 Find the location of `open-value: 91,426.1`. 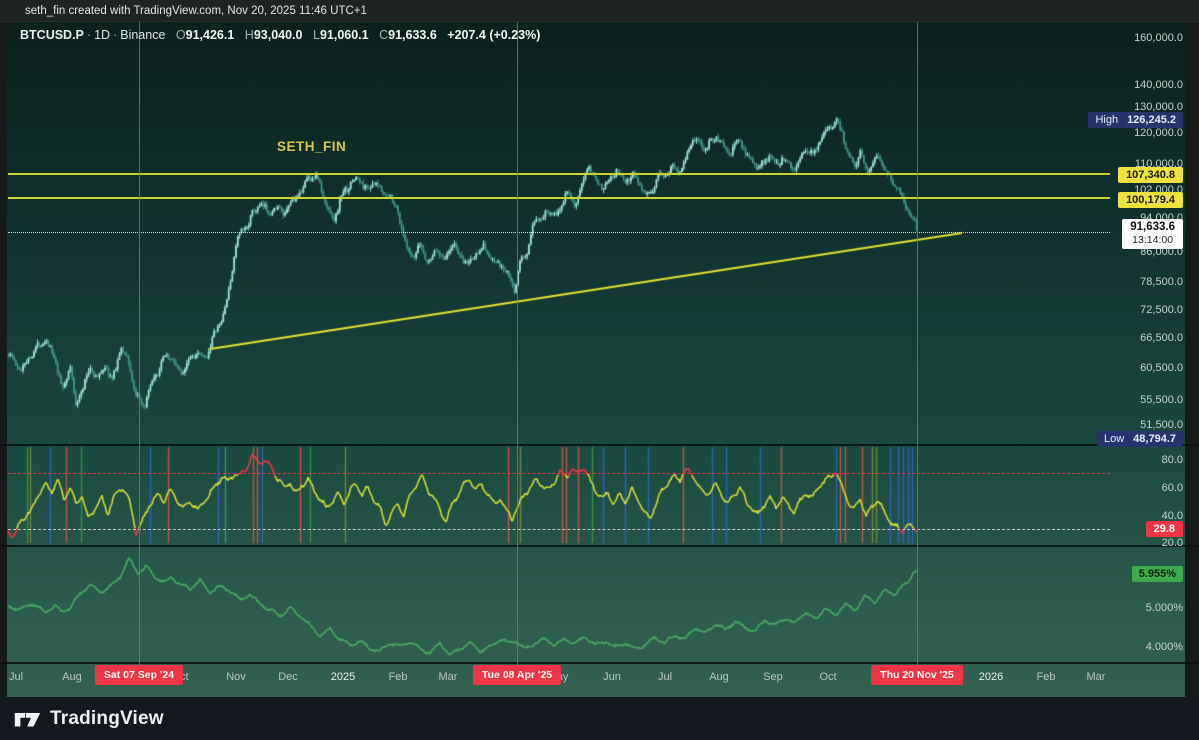

open-value: 91,426.1 is located at coordinates (210, 35).